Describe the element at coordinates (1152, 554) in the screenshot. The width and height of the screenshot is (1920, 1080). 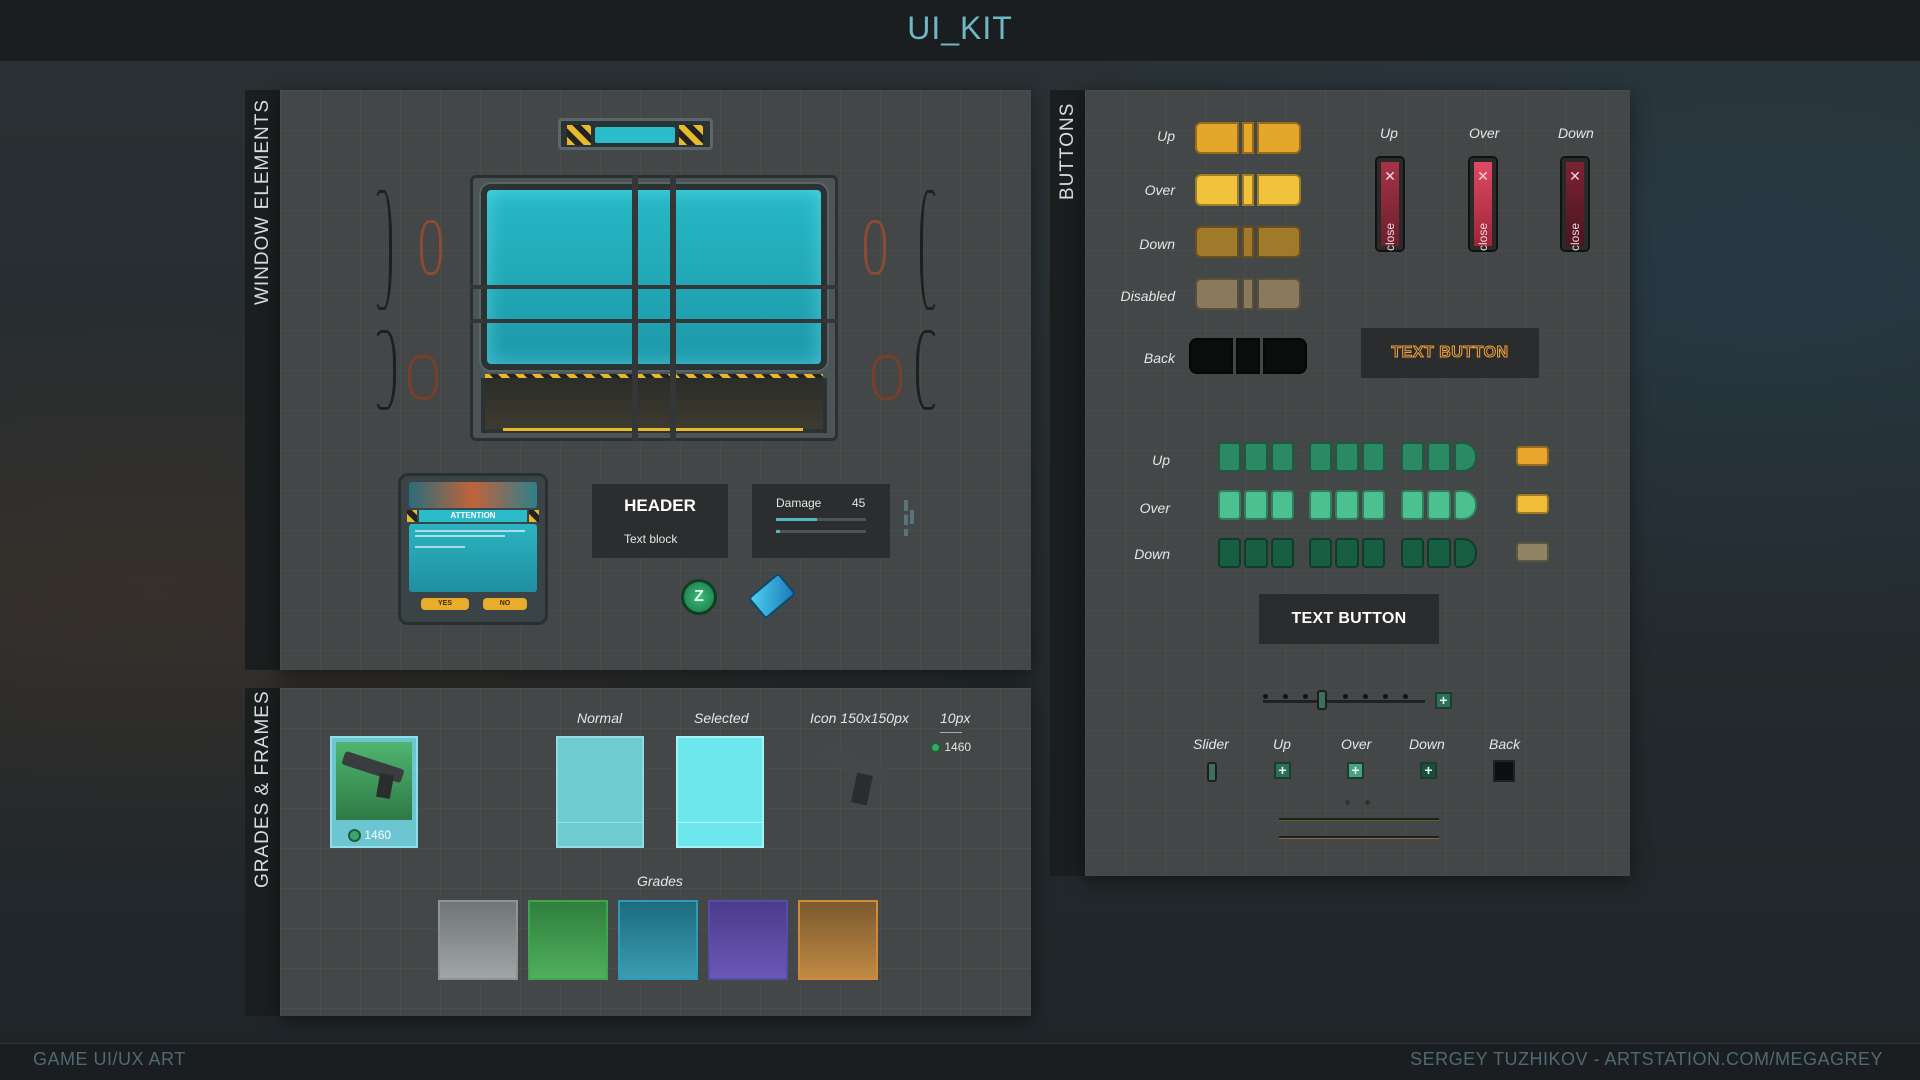
I see `green-state-down: Down` at that location.